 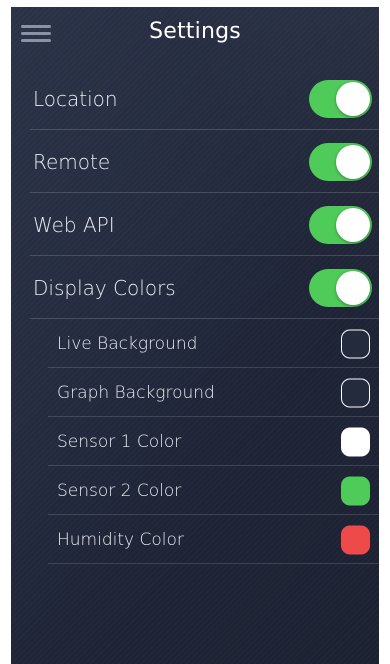 I want to click on setting-label-display-colors: Display Colors, so click(x=104, y=287).